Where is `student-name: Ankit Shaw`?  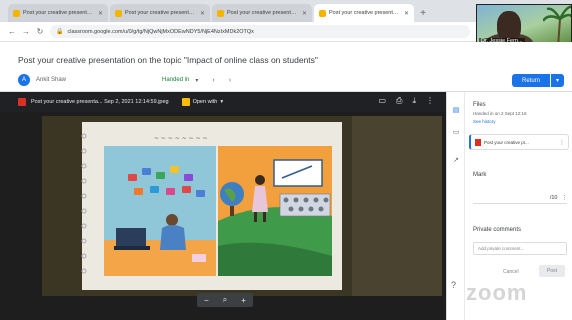
student-name: Ankit Shaw is located at coordinates (51, 80).